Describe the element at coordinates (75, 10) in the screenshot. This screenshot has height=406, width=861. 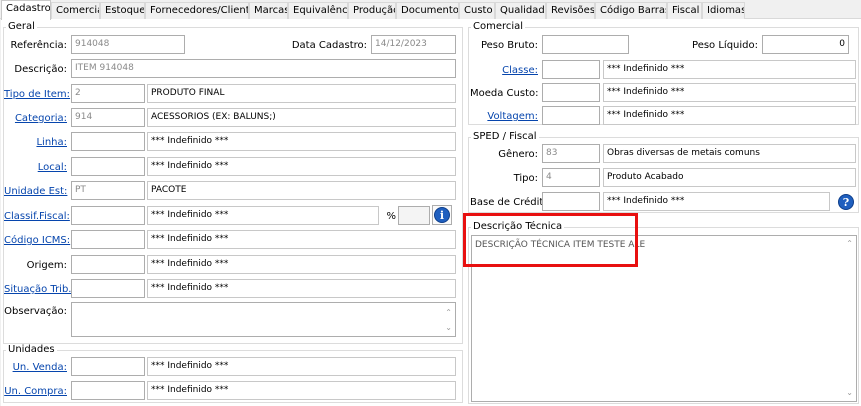
I see `tab-comercial: Comercial` at that location.